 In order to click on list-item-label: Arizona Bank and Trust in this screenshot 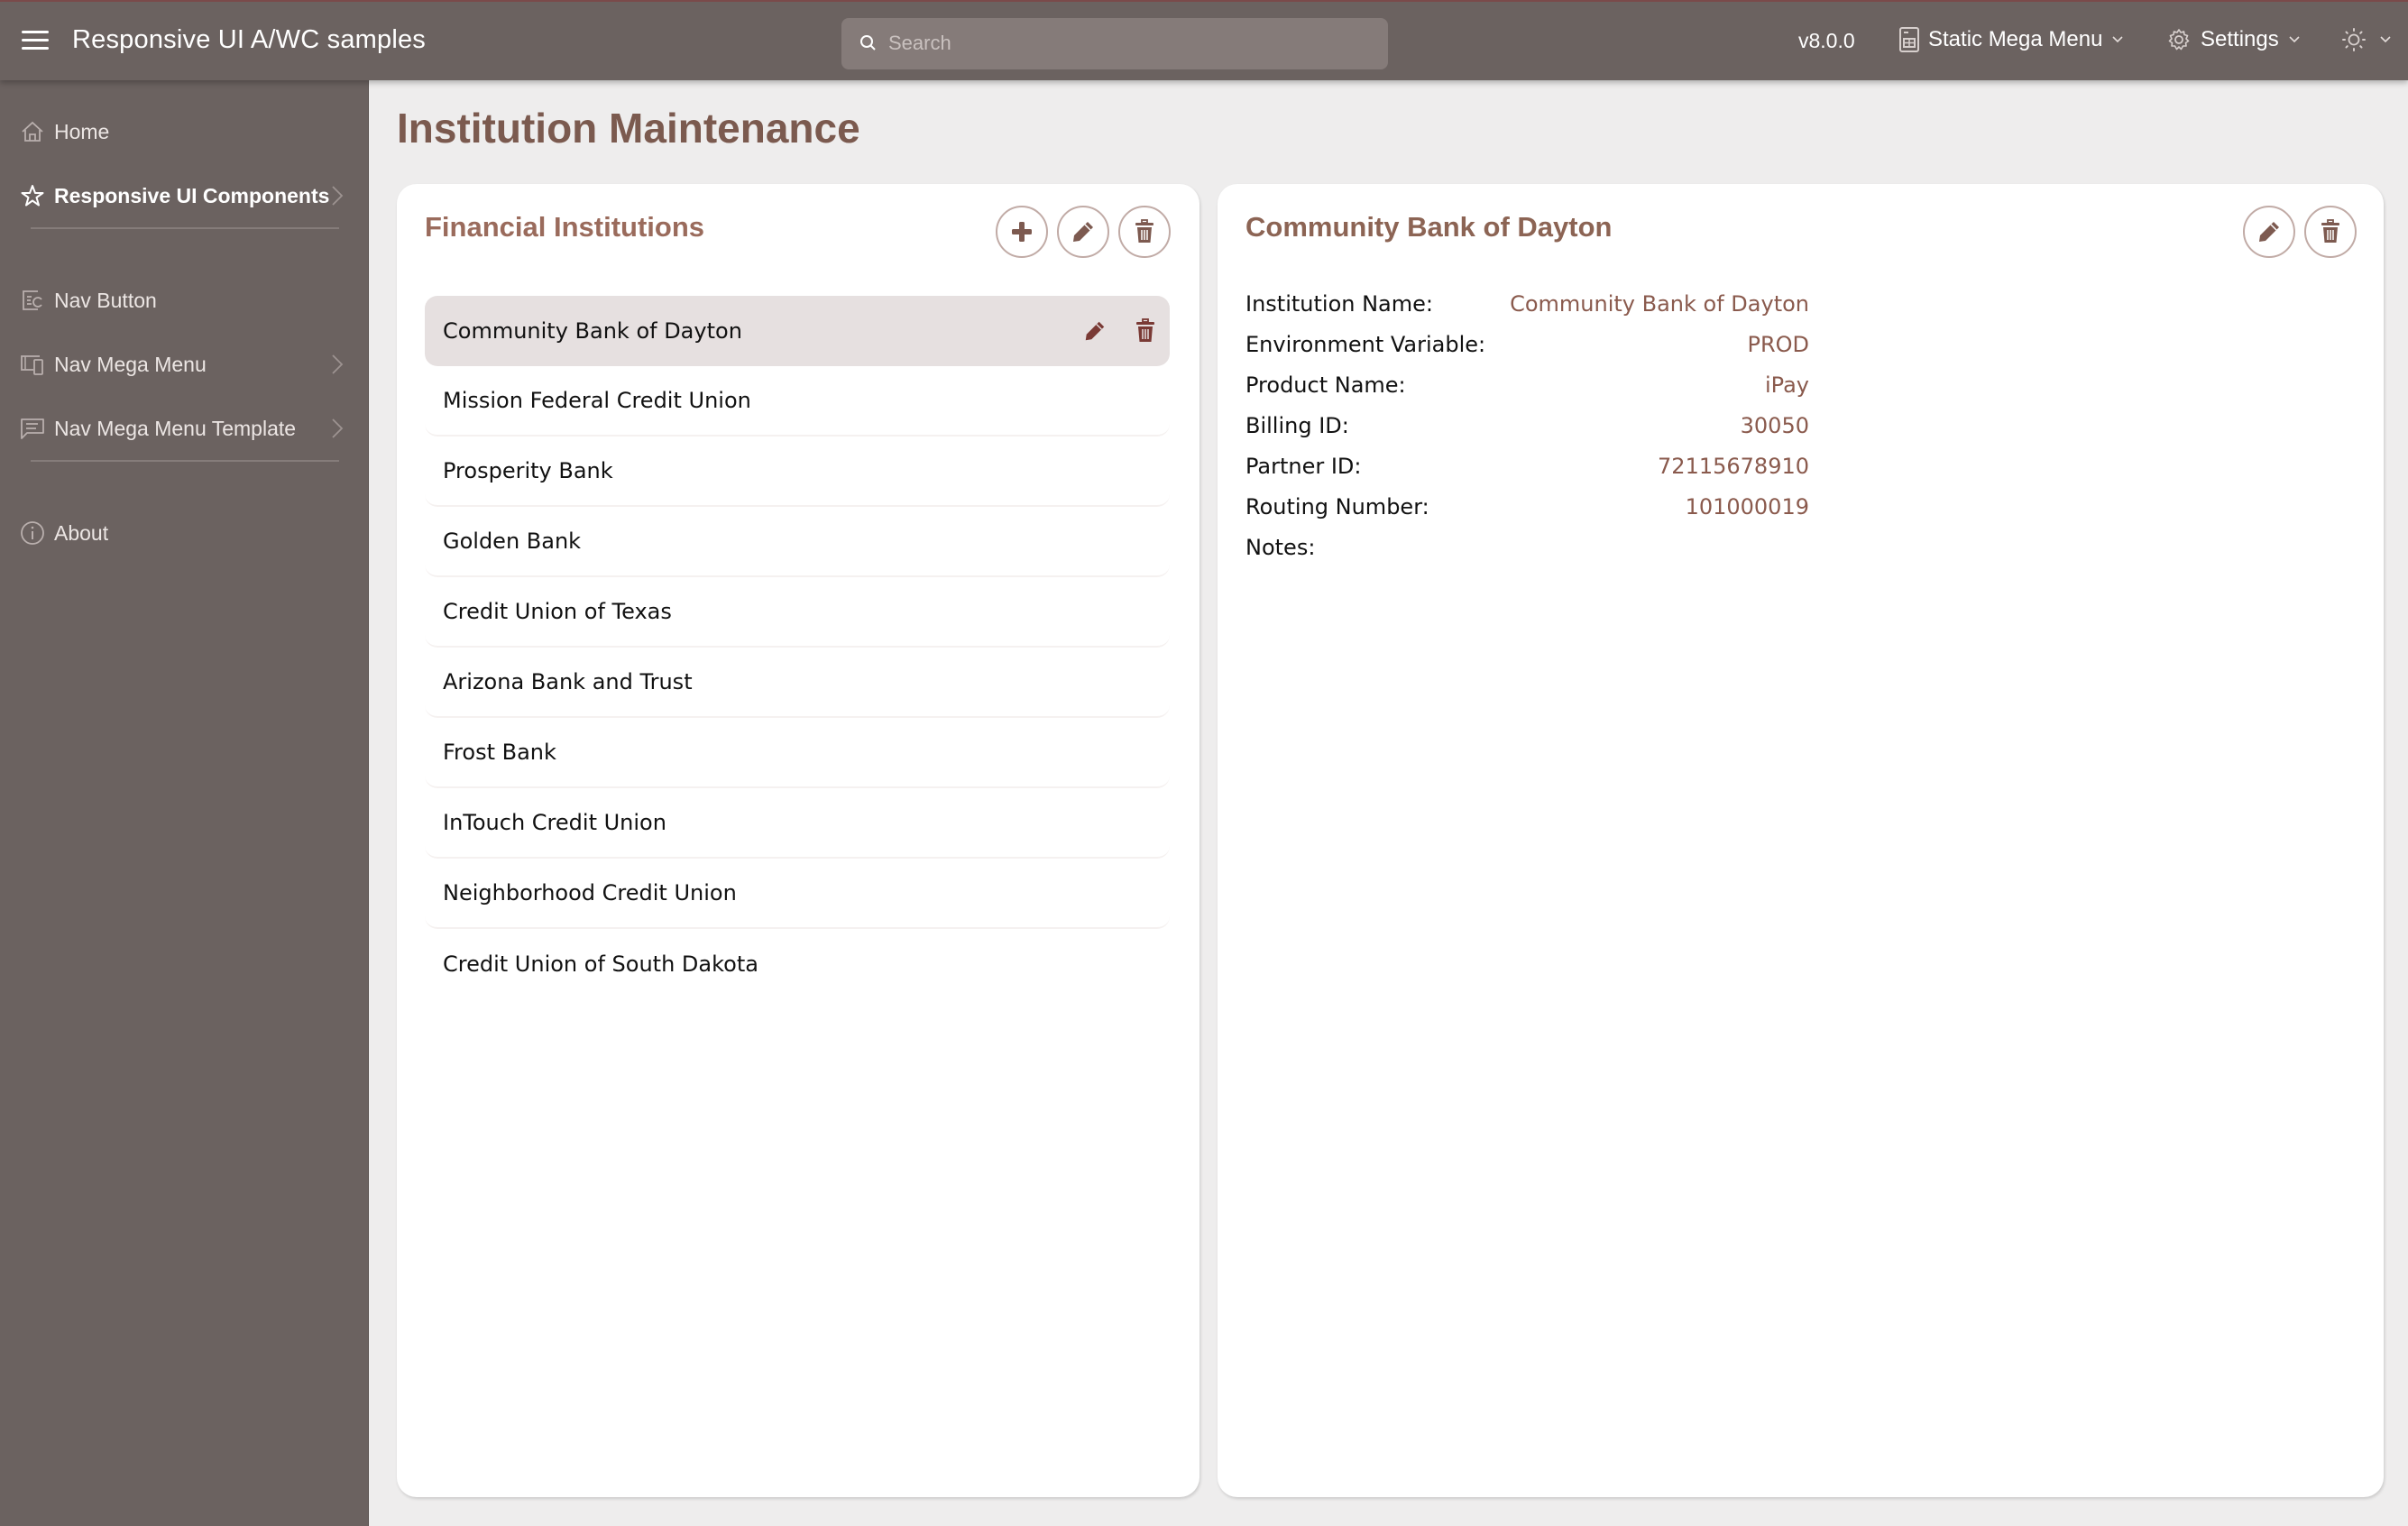, I will do `click(568, 681)`.